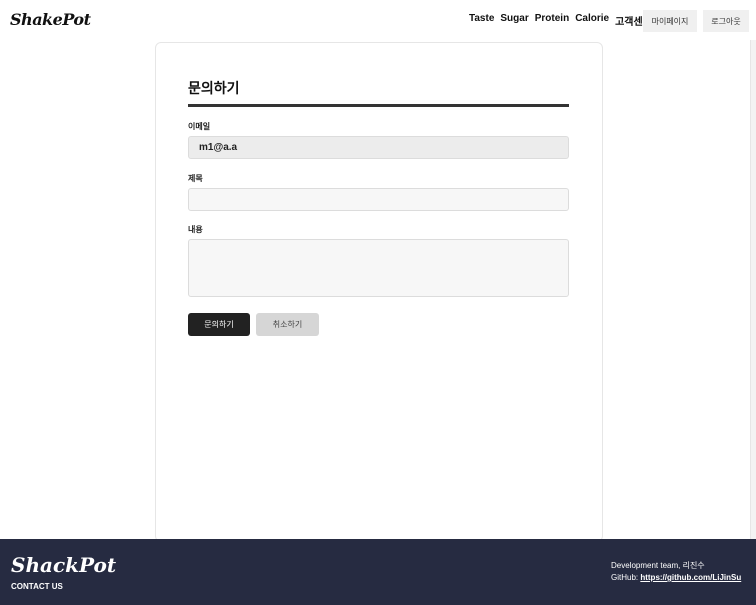 Image resolution: width=756 pixels, height=605 pixels. I want to click on page-scrollbar, so click(753, 290).